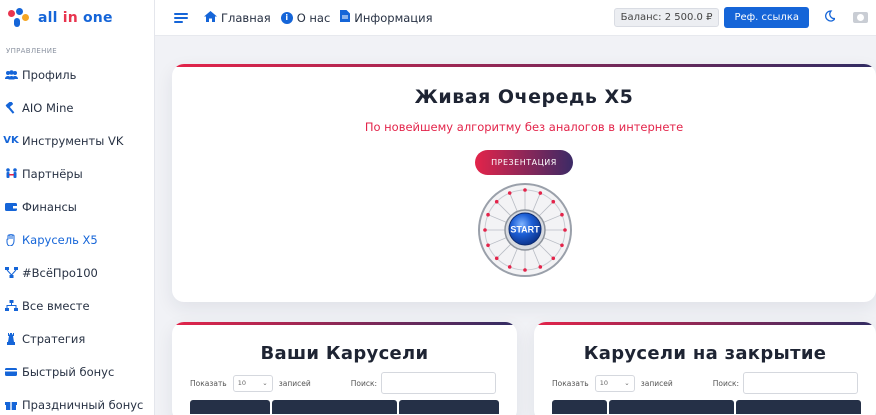 The image size is (876, 415). Describe the element at coordinates (766, 17) in the screenshot. I see `ref-link-button: Реф. ссылка` at that location.